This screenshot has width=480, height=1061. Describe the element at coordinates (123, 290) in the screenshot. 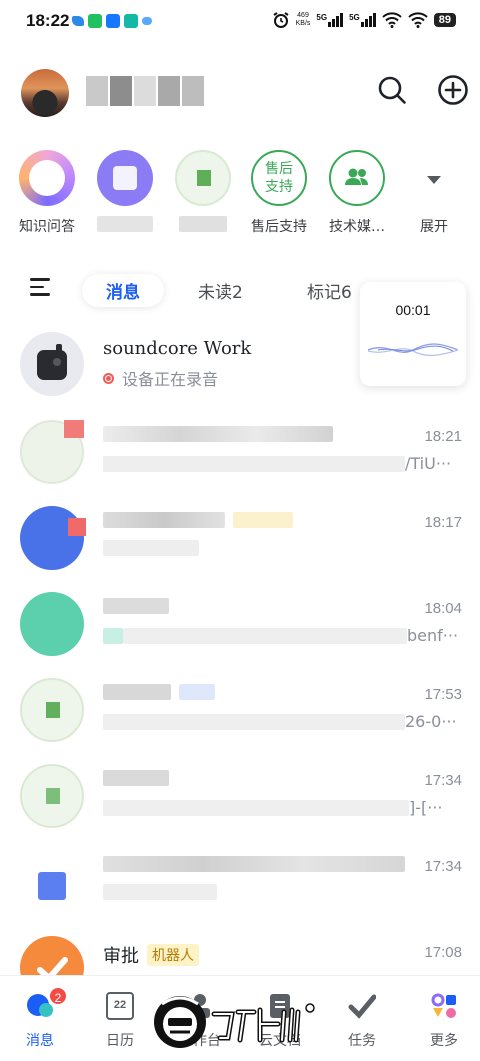

I see `tab-messages: 消息` at that location.